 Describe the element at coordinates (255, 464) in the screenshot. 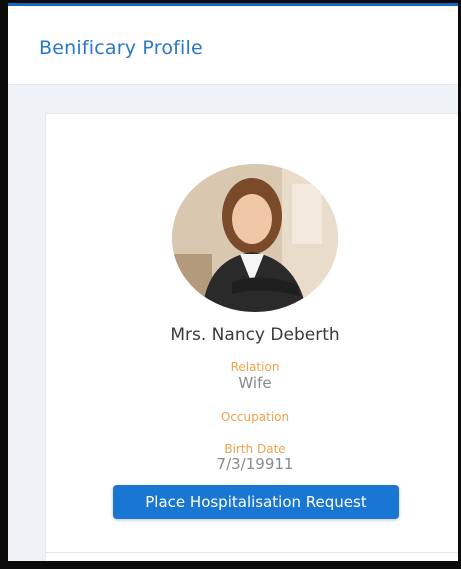

I see `birth-date-value: 7/3/19911` at that location.